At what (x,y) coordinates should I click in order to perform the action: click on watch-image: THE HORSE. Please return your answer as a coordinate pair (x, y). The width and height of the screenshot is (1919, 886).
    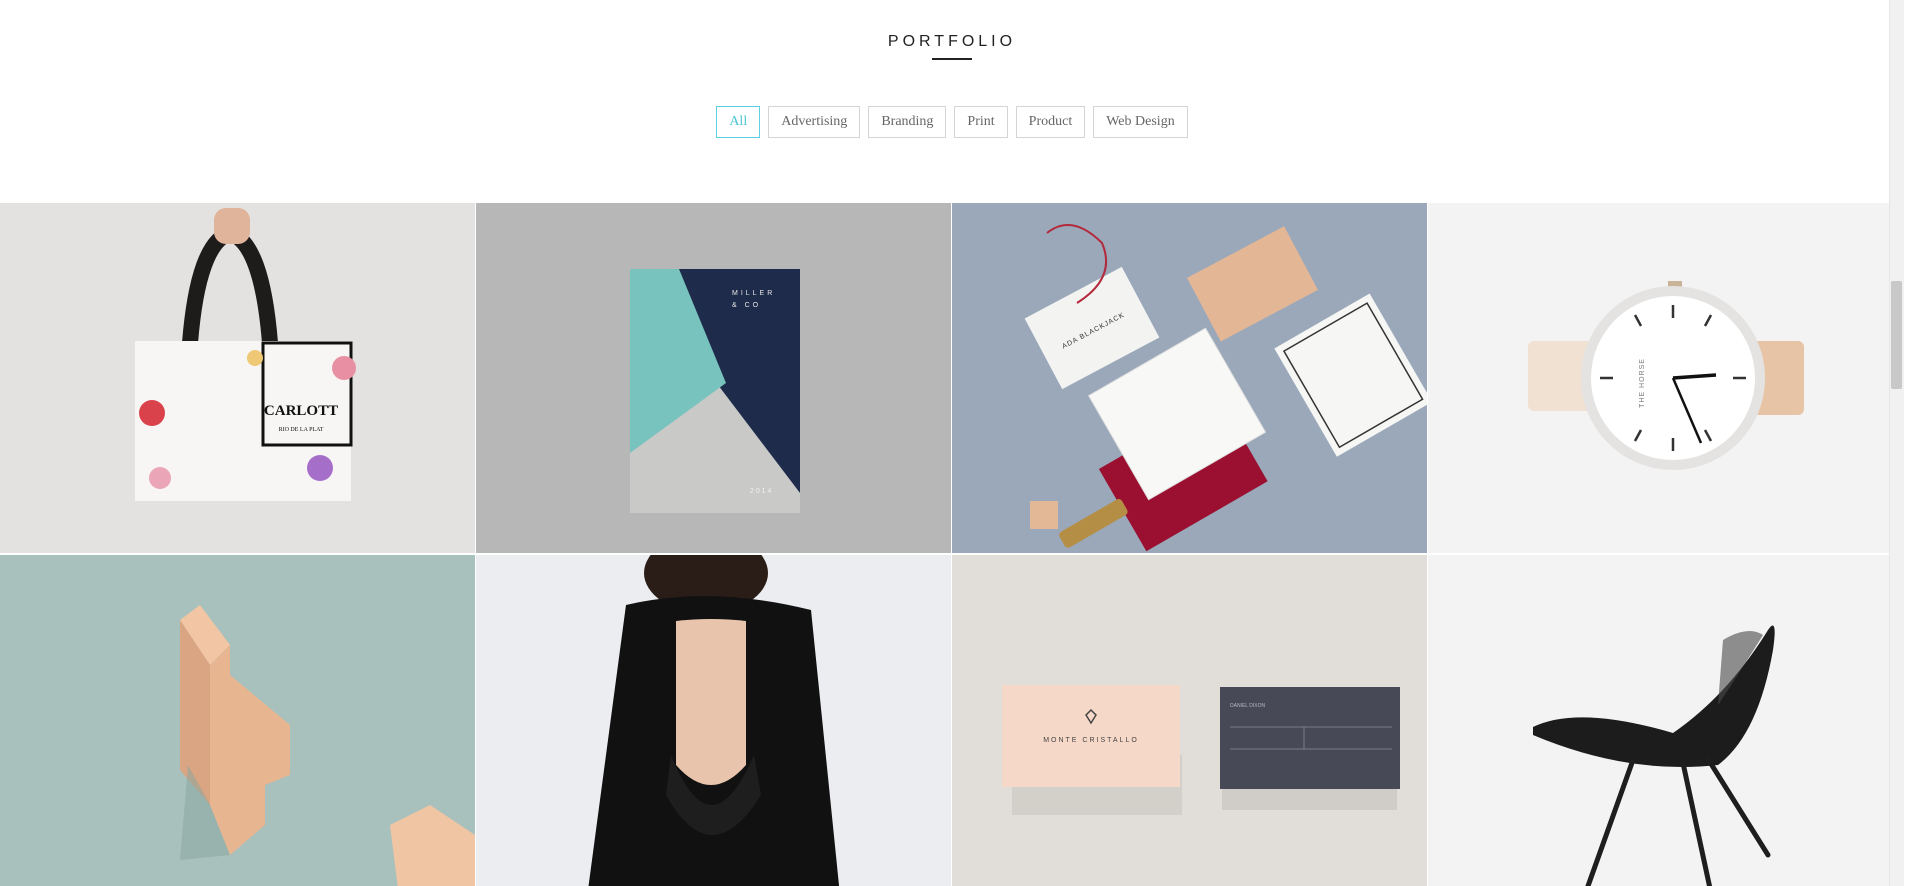
    Looking at the image, I should click on (1665, 378).